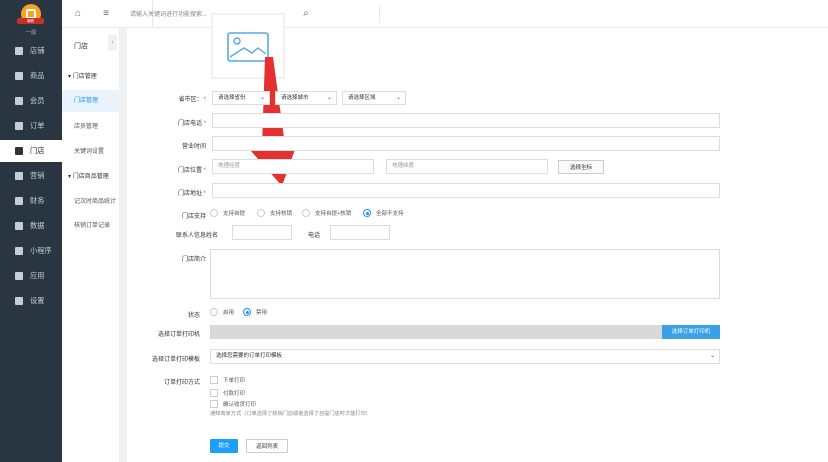 The width and height of the screenshot is (828, 462). I want to click on region-label: 省市区：*, so click(192, 100).